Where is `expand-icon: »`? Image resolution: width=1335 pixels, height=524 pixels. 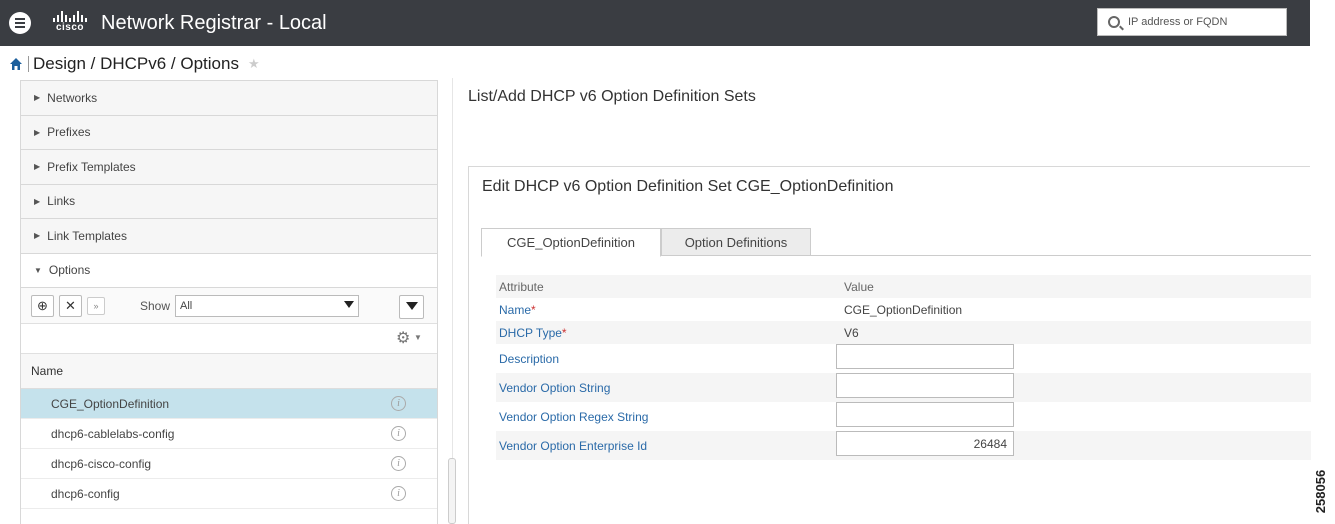 expand-icon: » is located at coordinates (96, 305).